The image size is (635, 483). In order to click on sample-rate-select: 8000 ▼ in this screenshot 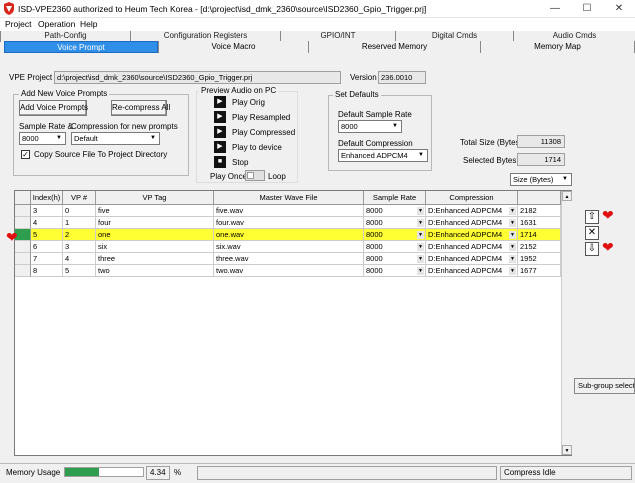, I will do `click(42, 138)`.